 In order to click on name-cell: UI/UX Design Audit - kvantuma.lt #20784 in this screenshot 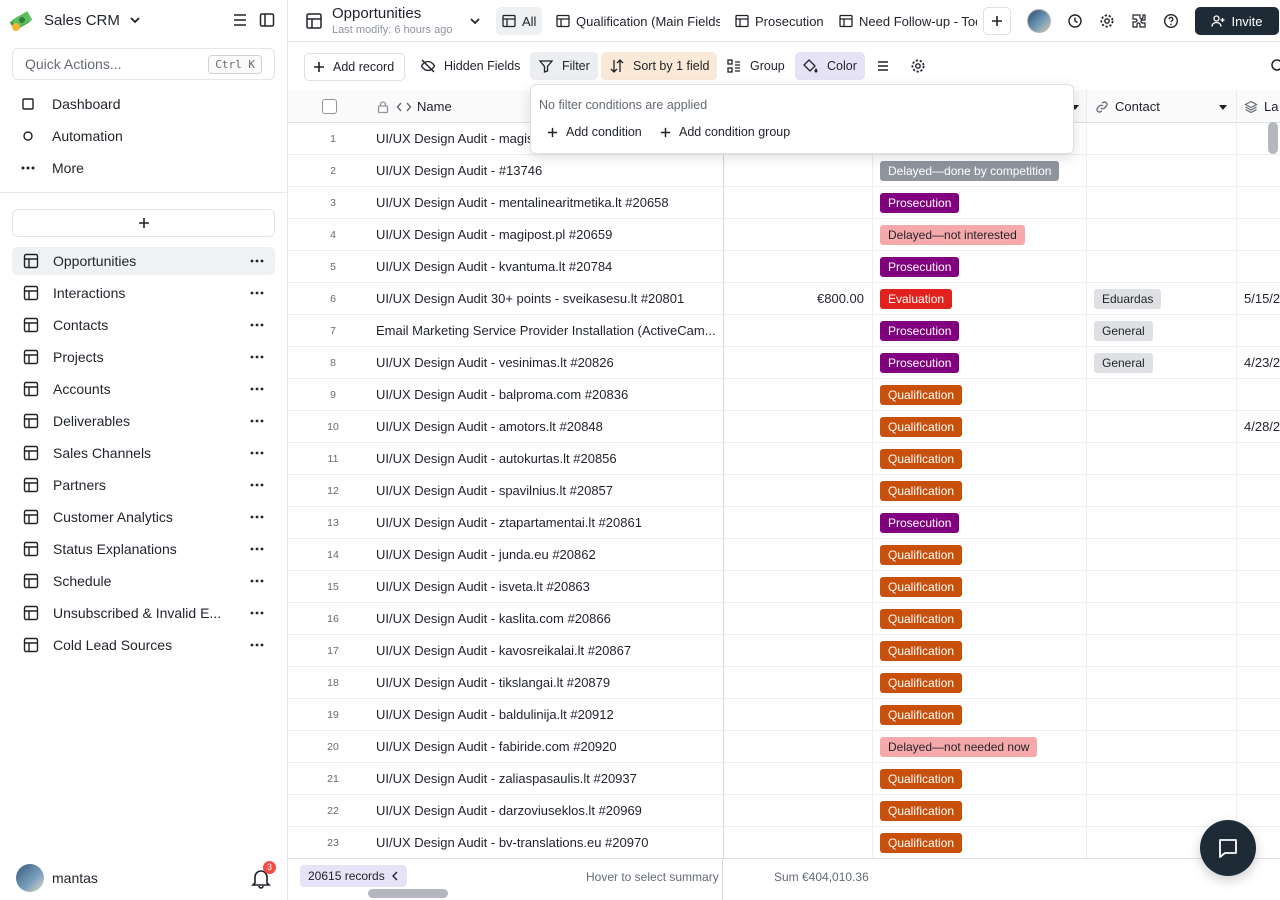, I will do `click(546, 267)`.